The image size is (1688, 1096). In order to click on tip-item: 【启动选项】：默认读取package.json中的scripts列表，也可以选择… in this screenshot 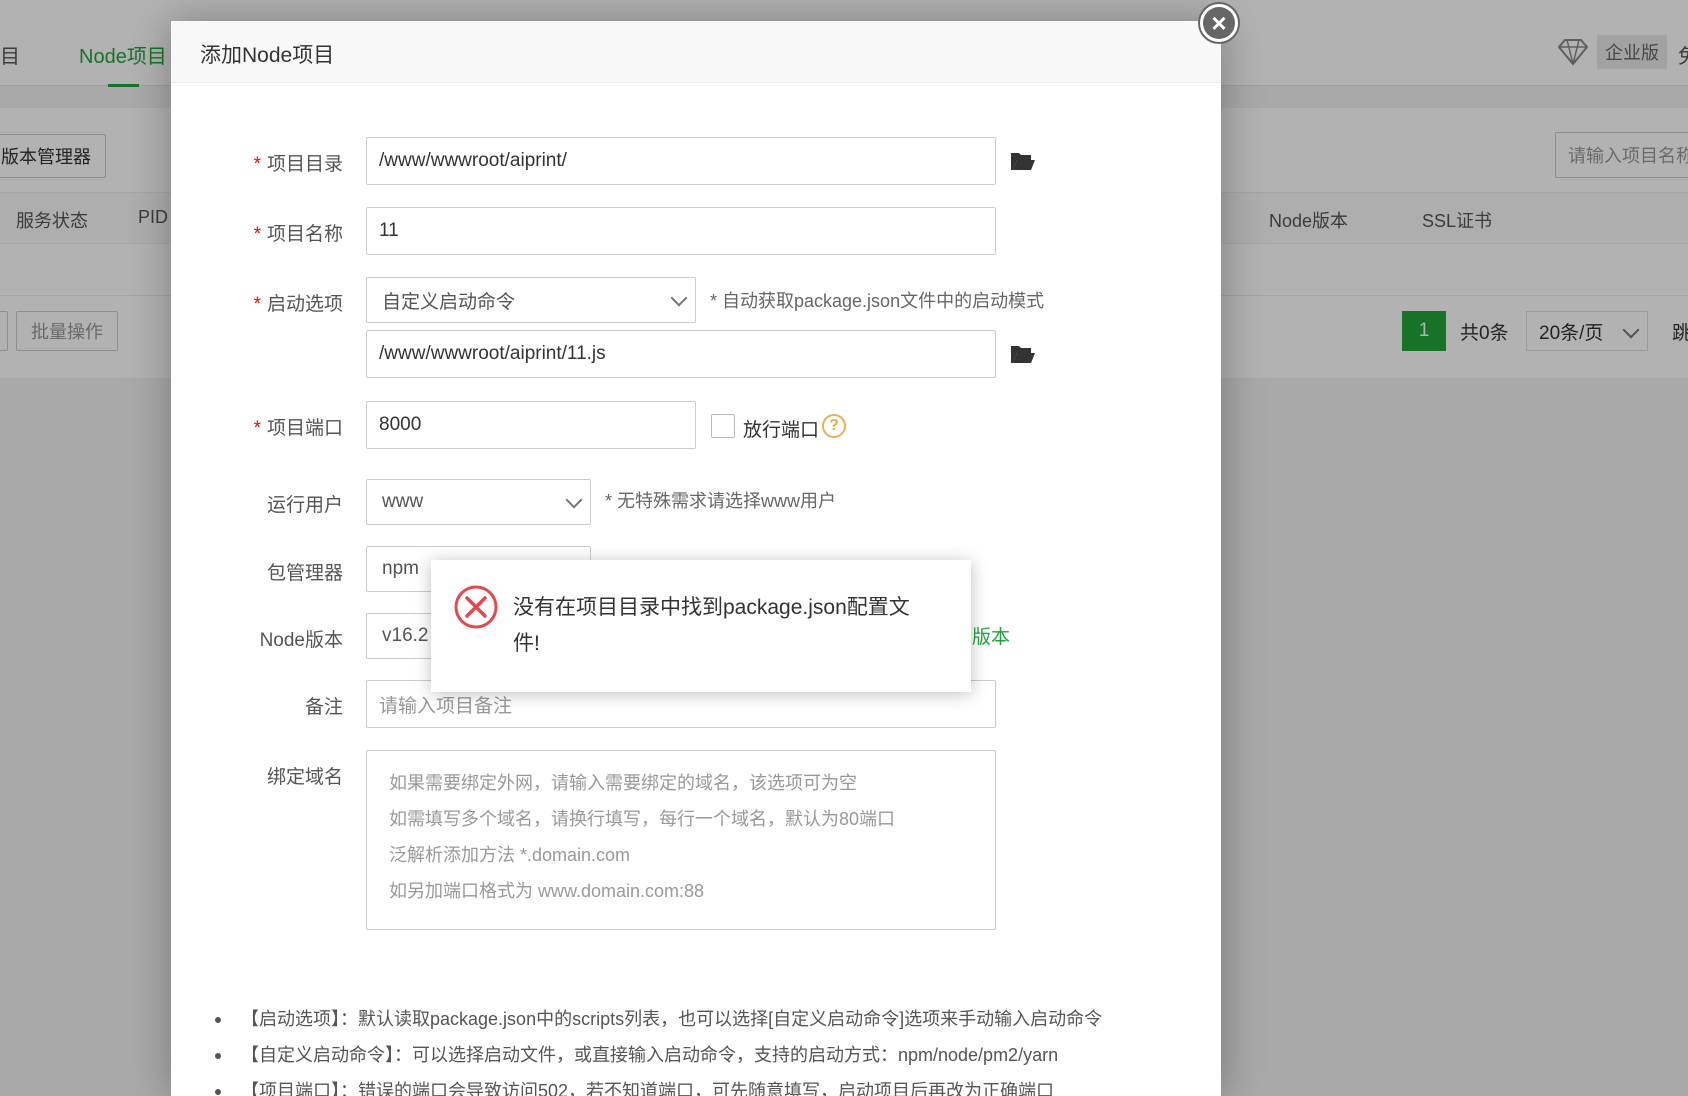, I will do `click(658, 1019)`.